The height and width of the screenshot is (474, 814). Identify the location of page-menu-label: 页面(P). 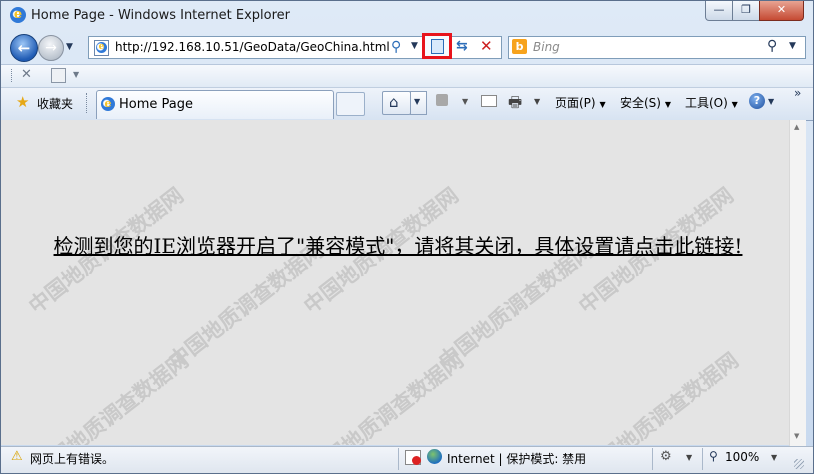
(575, 103).